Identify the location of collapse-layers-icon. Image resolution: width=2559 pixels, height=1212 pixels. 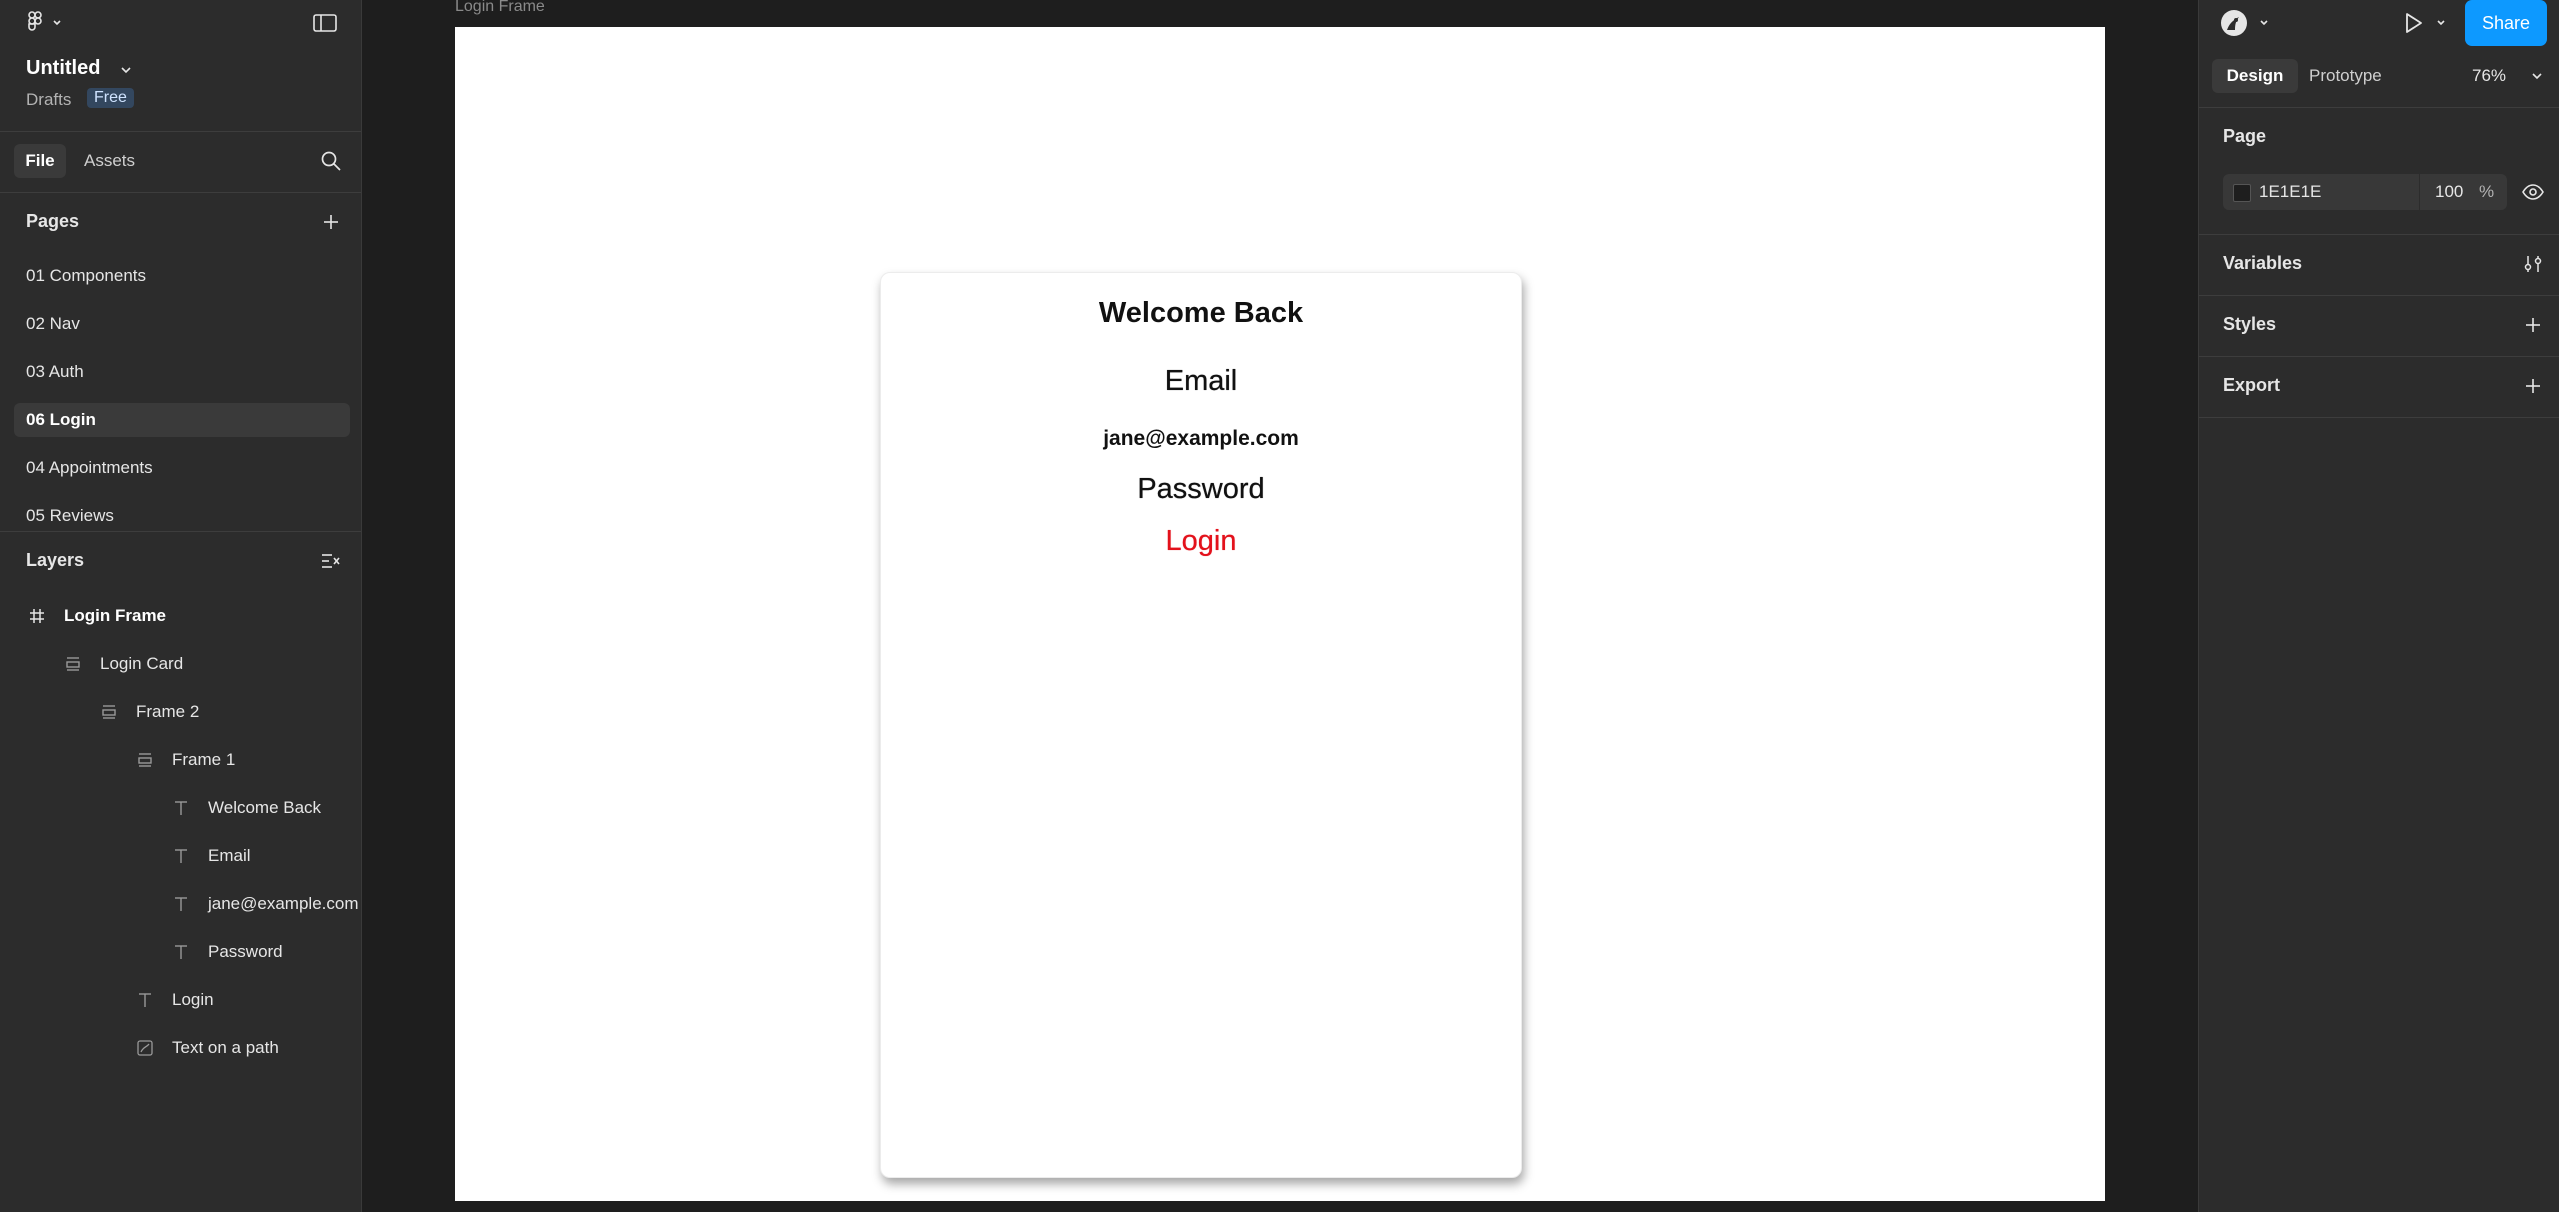
(331, 561).